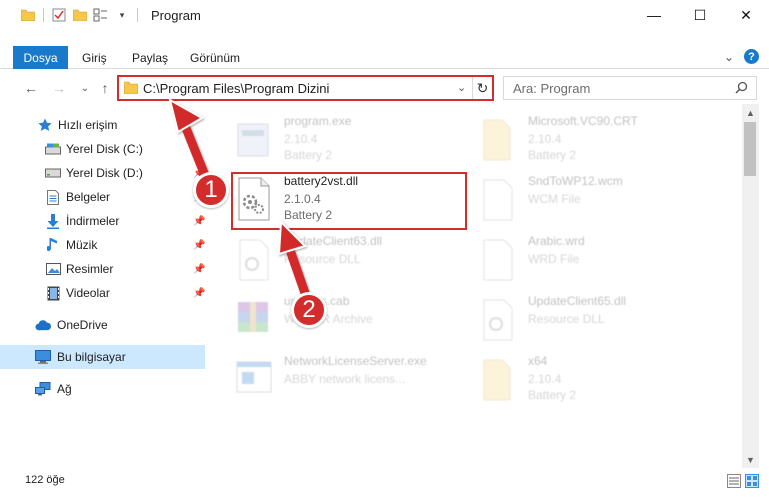  Describe the element at coordinates (305, 88) in the screenshot. I see `address-highlight-box` at that location.